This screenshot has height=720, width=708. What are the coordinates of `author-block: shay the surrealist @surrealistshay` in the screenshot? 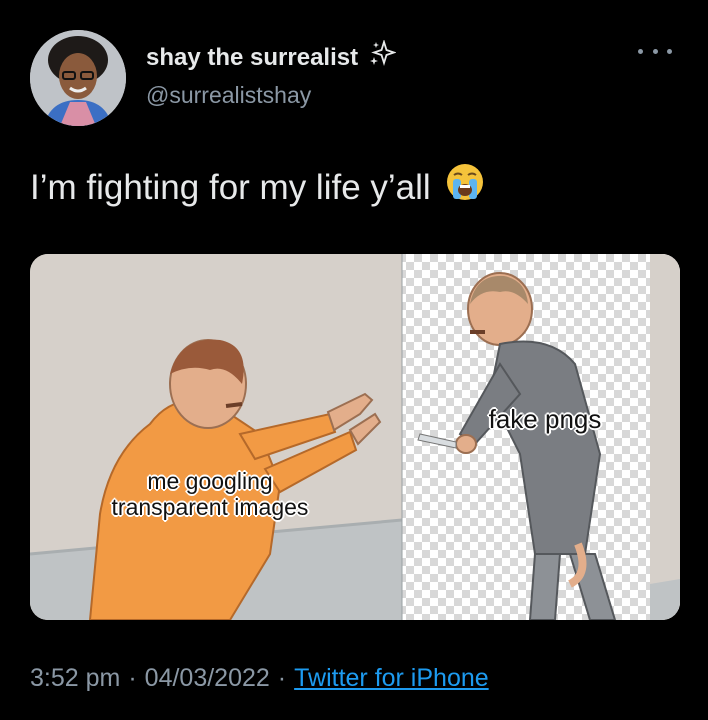 It's located at (271, 74).